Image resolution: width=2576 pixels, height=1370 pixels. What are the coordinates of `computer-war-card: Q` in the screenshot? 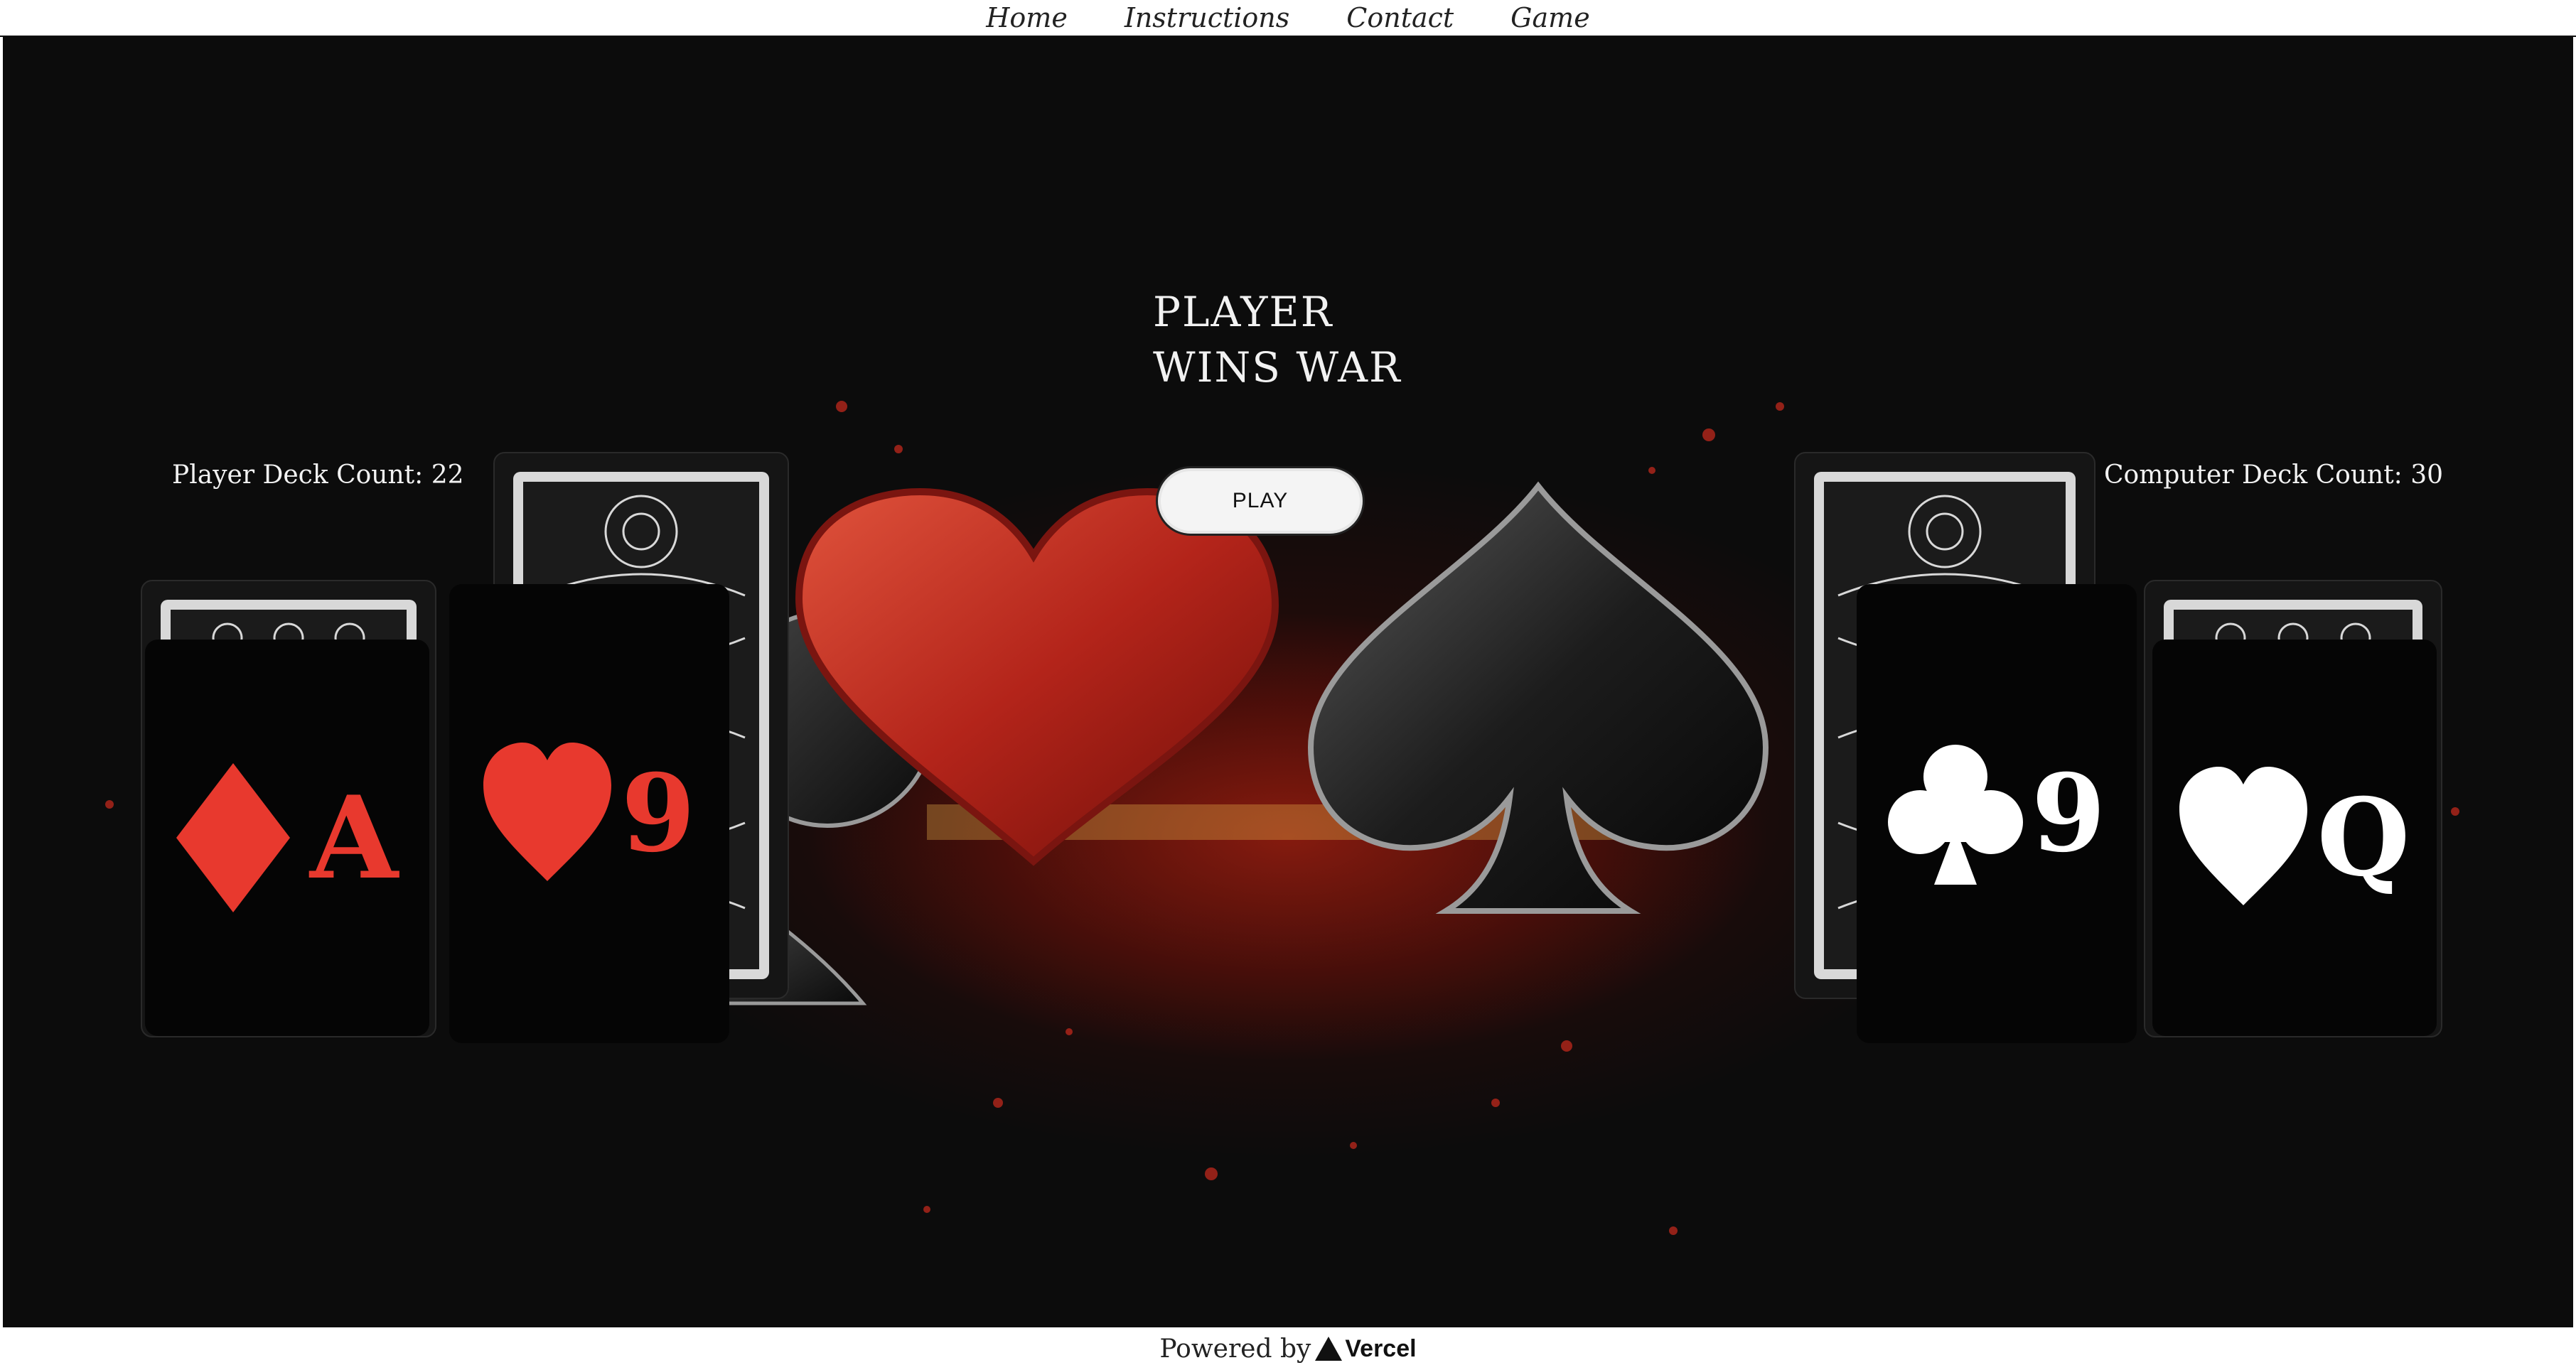 It's located at (2294, 838).